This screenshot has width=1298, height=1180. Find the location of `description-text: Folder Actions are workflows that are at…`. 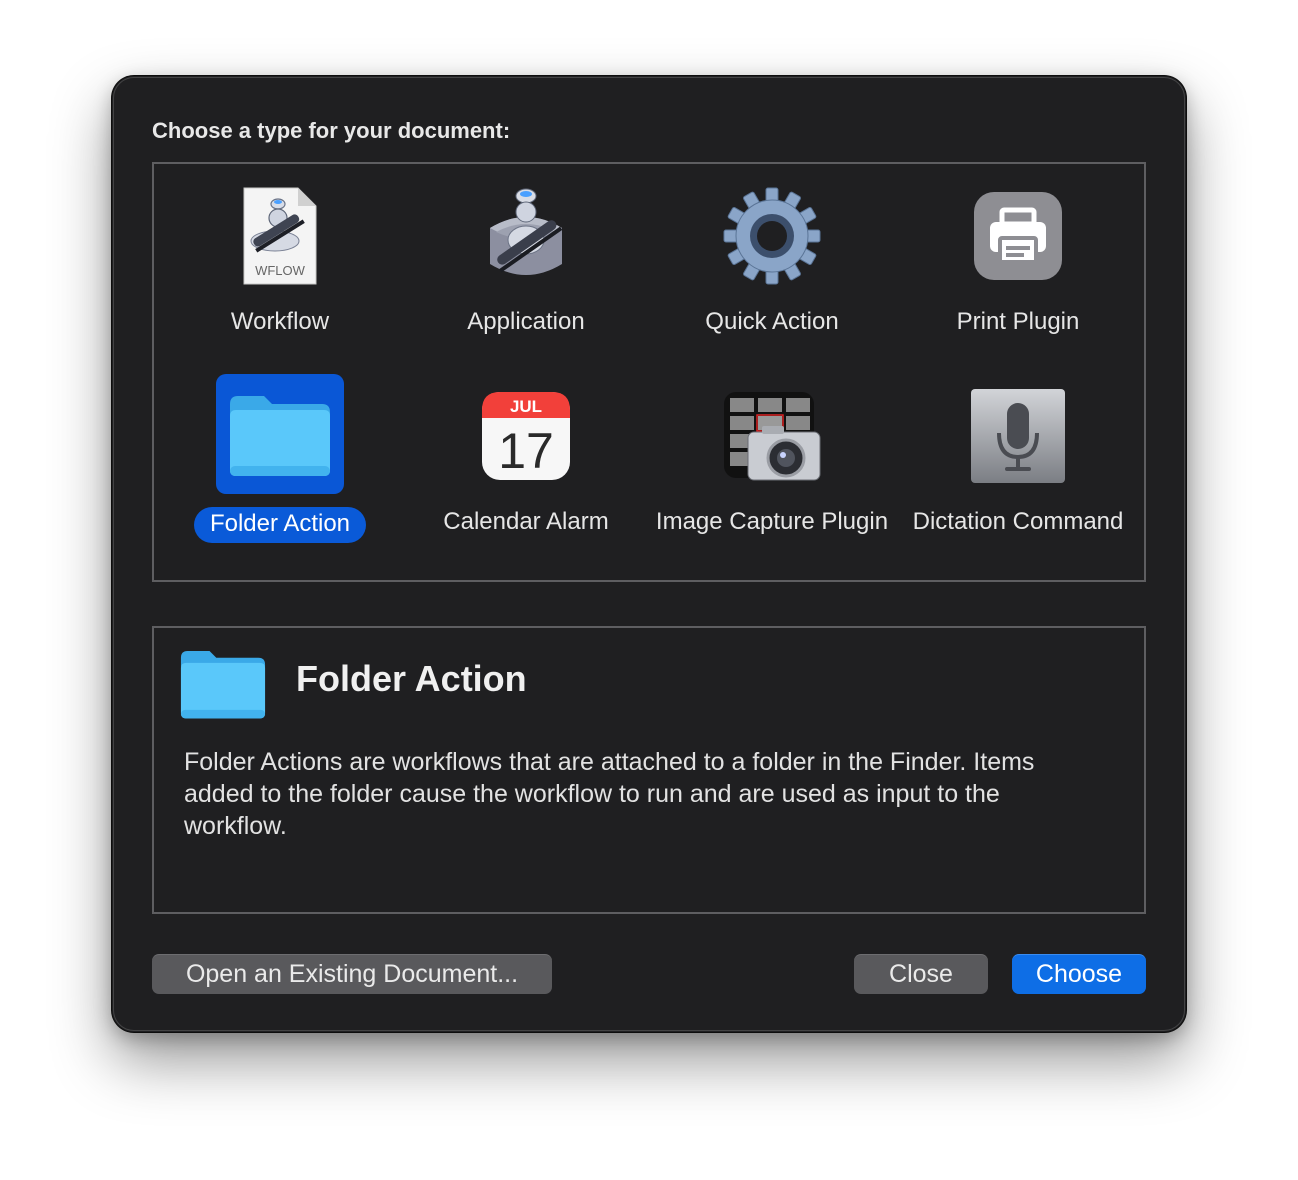

description-text: Folder Actions are workflows that are at… is located at coordinates (609, 794).